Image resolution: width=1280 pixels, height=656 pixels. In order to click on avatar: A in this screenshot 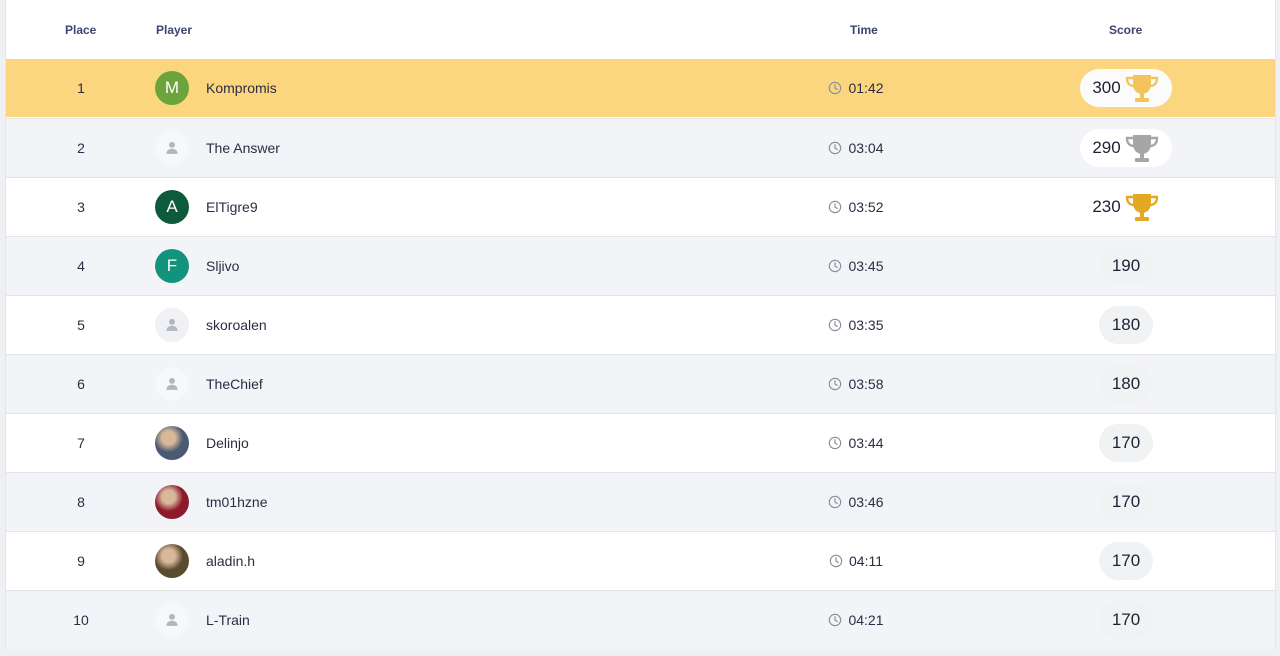, I will do `click(172, 207)`.